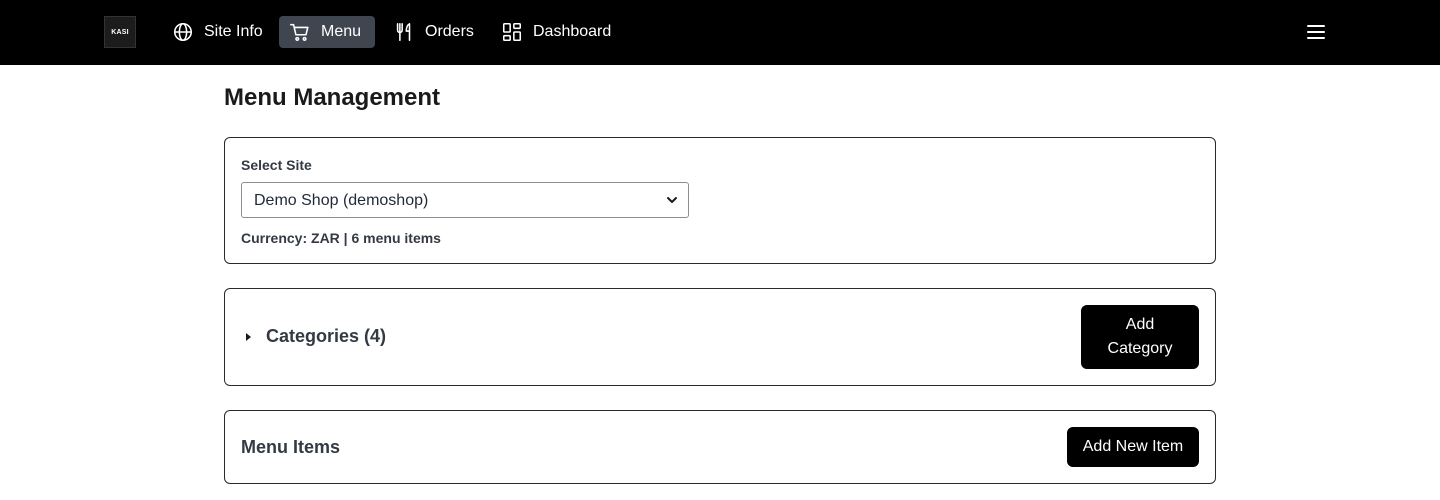 Image resolution: width=1440 pixels, height=500 pixels. Describe the element at coordinates (572, 31) in the screenshot. I see `nav-label-dashboard: Dashboard` at that location.